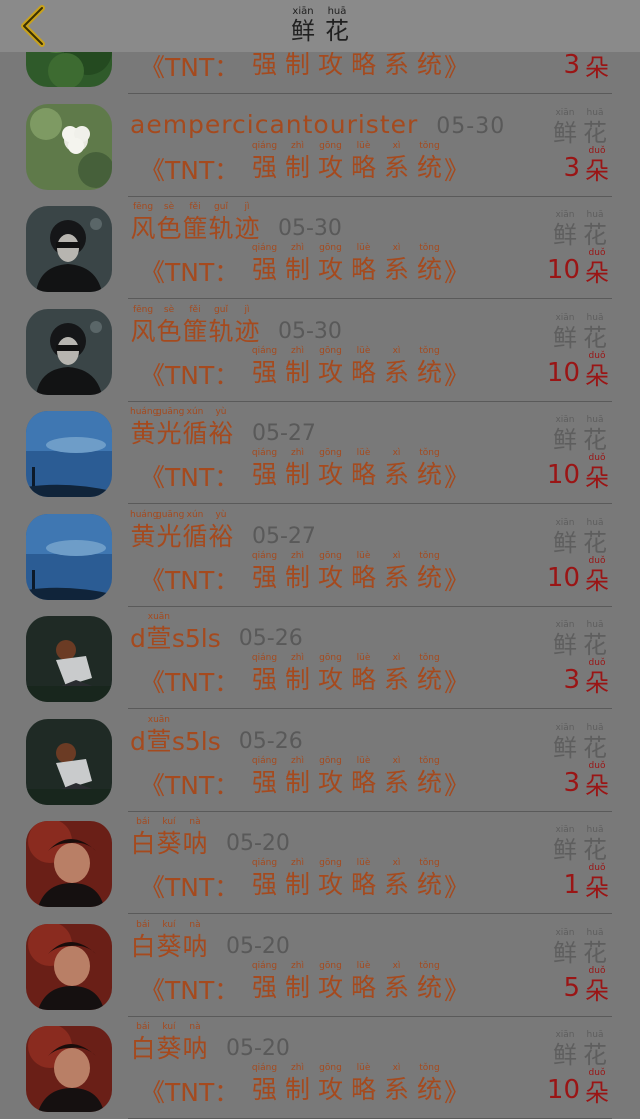 The height and width of the screenshot is (1119, 640). What do you see at coordinates (195, 433) in the screenshot?
I see `sender-name-char: 循` at bounding box center [195, 433].